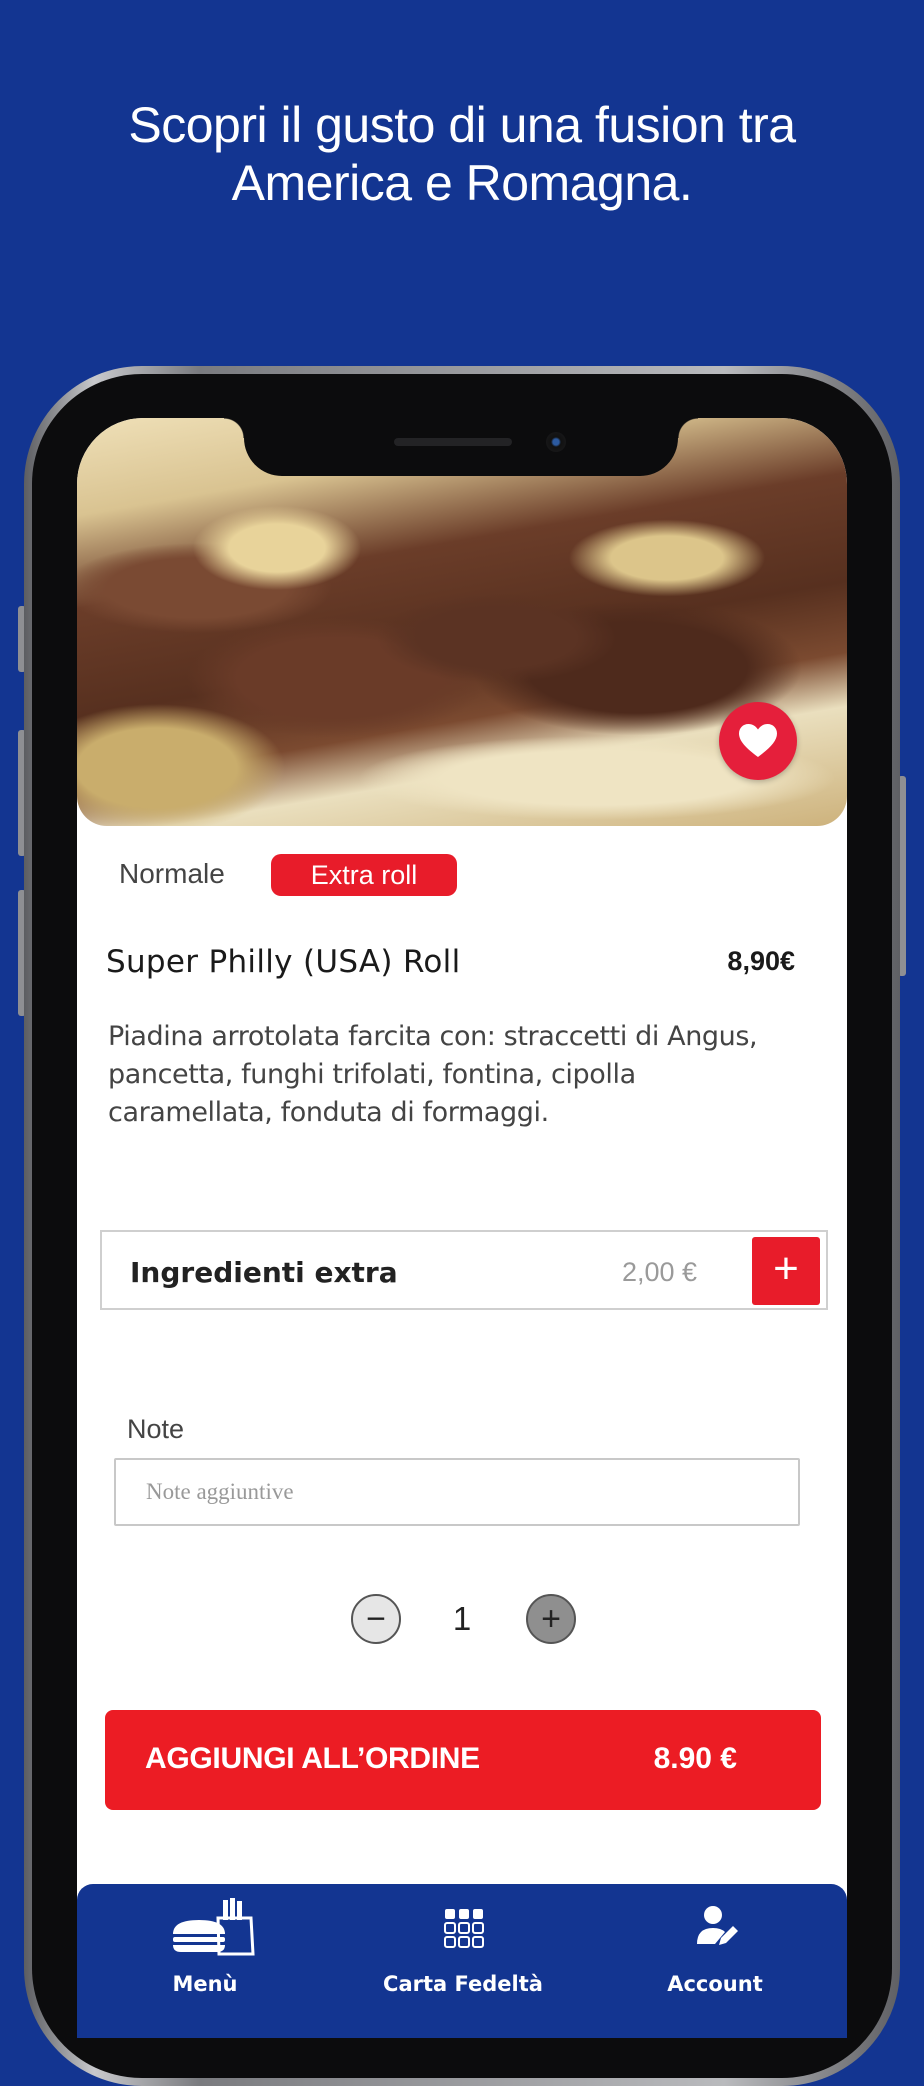  What do you see at coordinates (461, 447) in the screenshot?
I see `phone-notch` at bounding box center [461, 447].